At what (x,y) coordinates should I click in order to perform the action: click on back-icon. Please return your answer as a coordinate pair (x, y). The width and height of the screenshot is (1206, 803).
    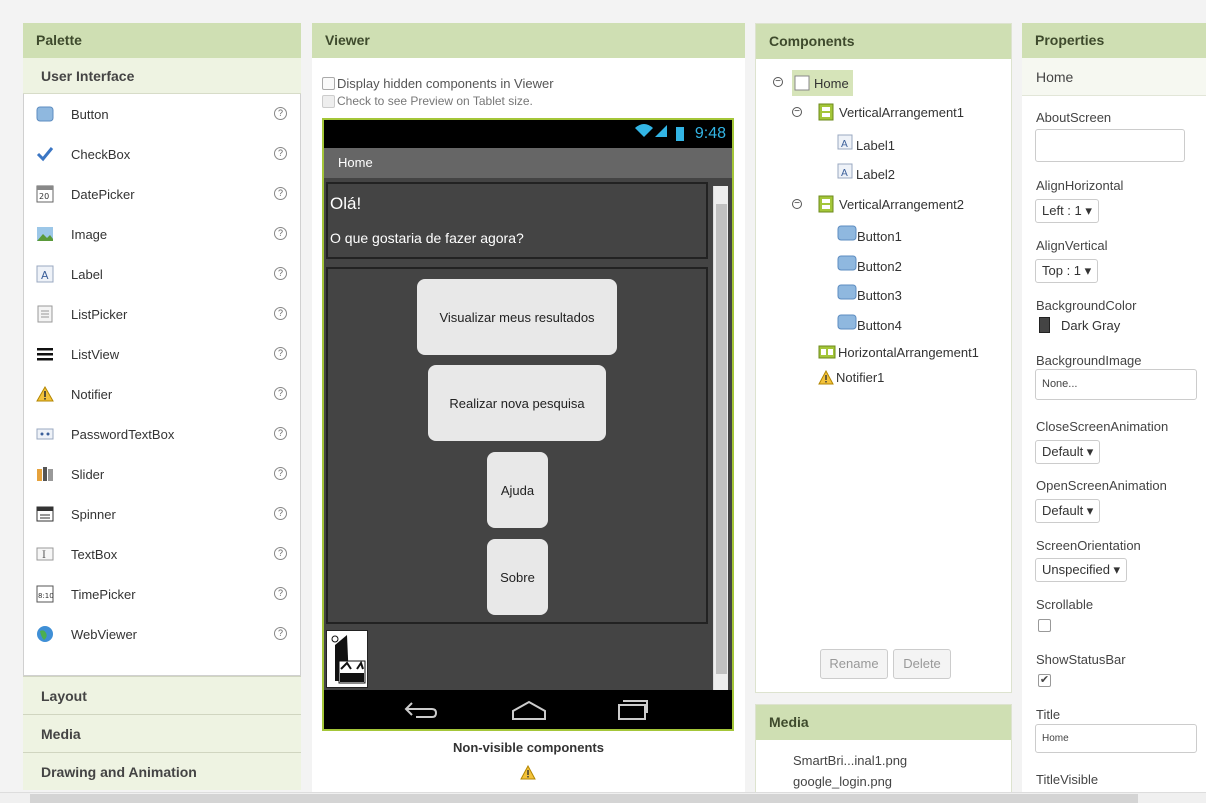
    Looking at the image, I should click on (421, 710).